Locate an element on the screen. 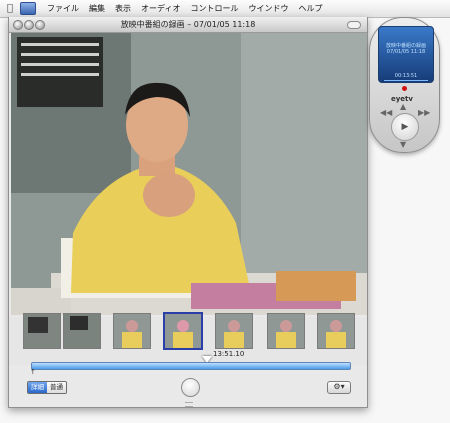 This screenshot has width=450, height=423. thumbnail-selected is located at coordinates (183, 331).